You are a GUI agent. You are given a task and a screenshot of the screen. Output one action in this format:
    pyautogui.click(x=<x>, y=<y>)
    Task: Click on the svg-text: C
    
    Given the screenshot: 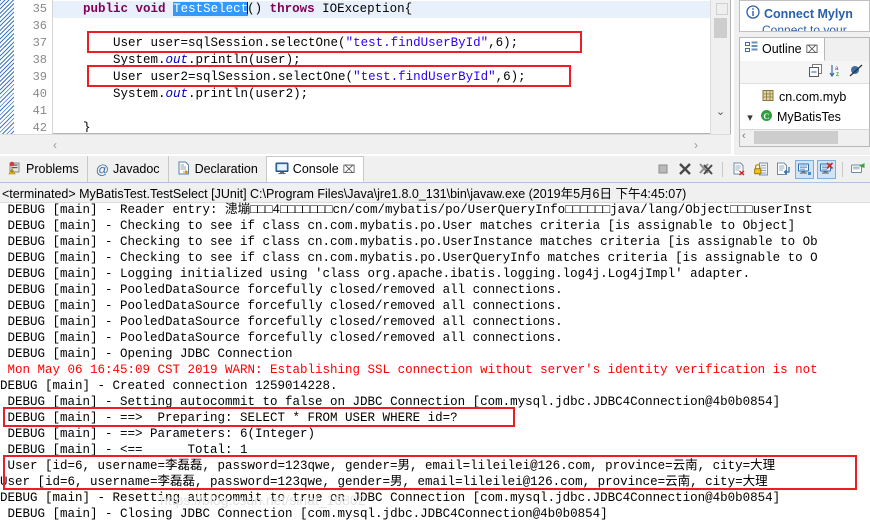 What is the action you would take?
    pyautogui.click(x=766, y=116)
    